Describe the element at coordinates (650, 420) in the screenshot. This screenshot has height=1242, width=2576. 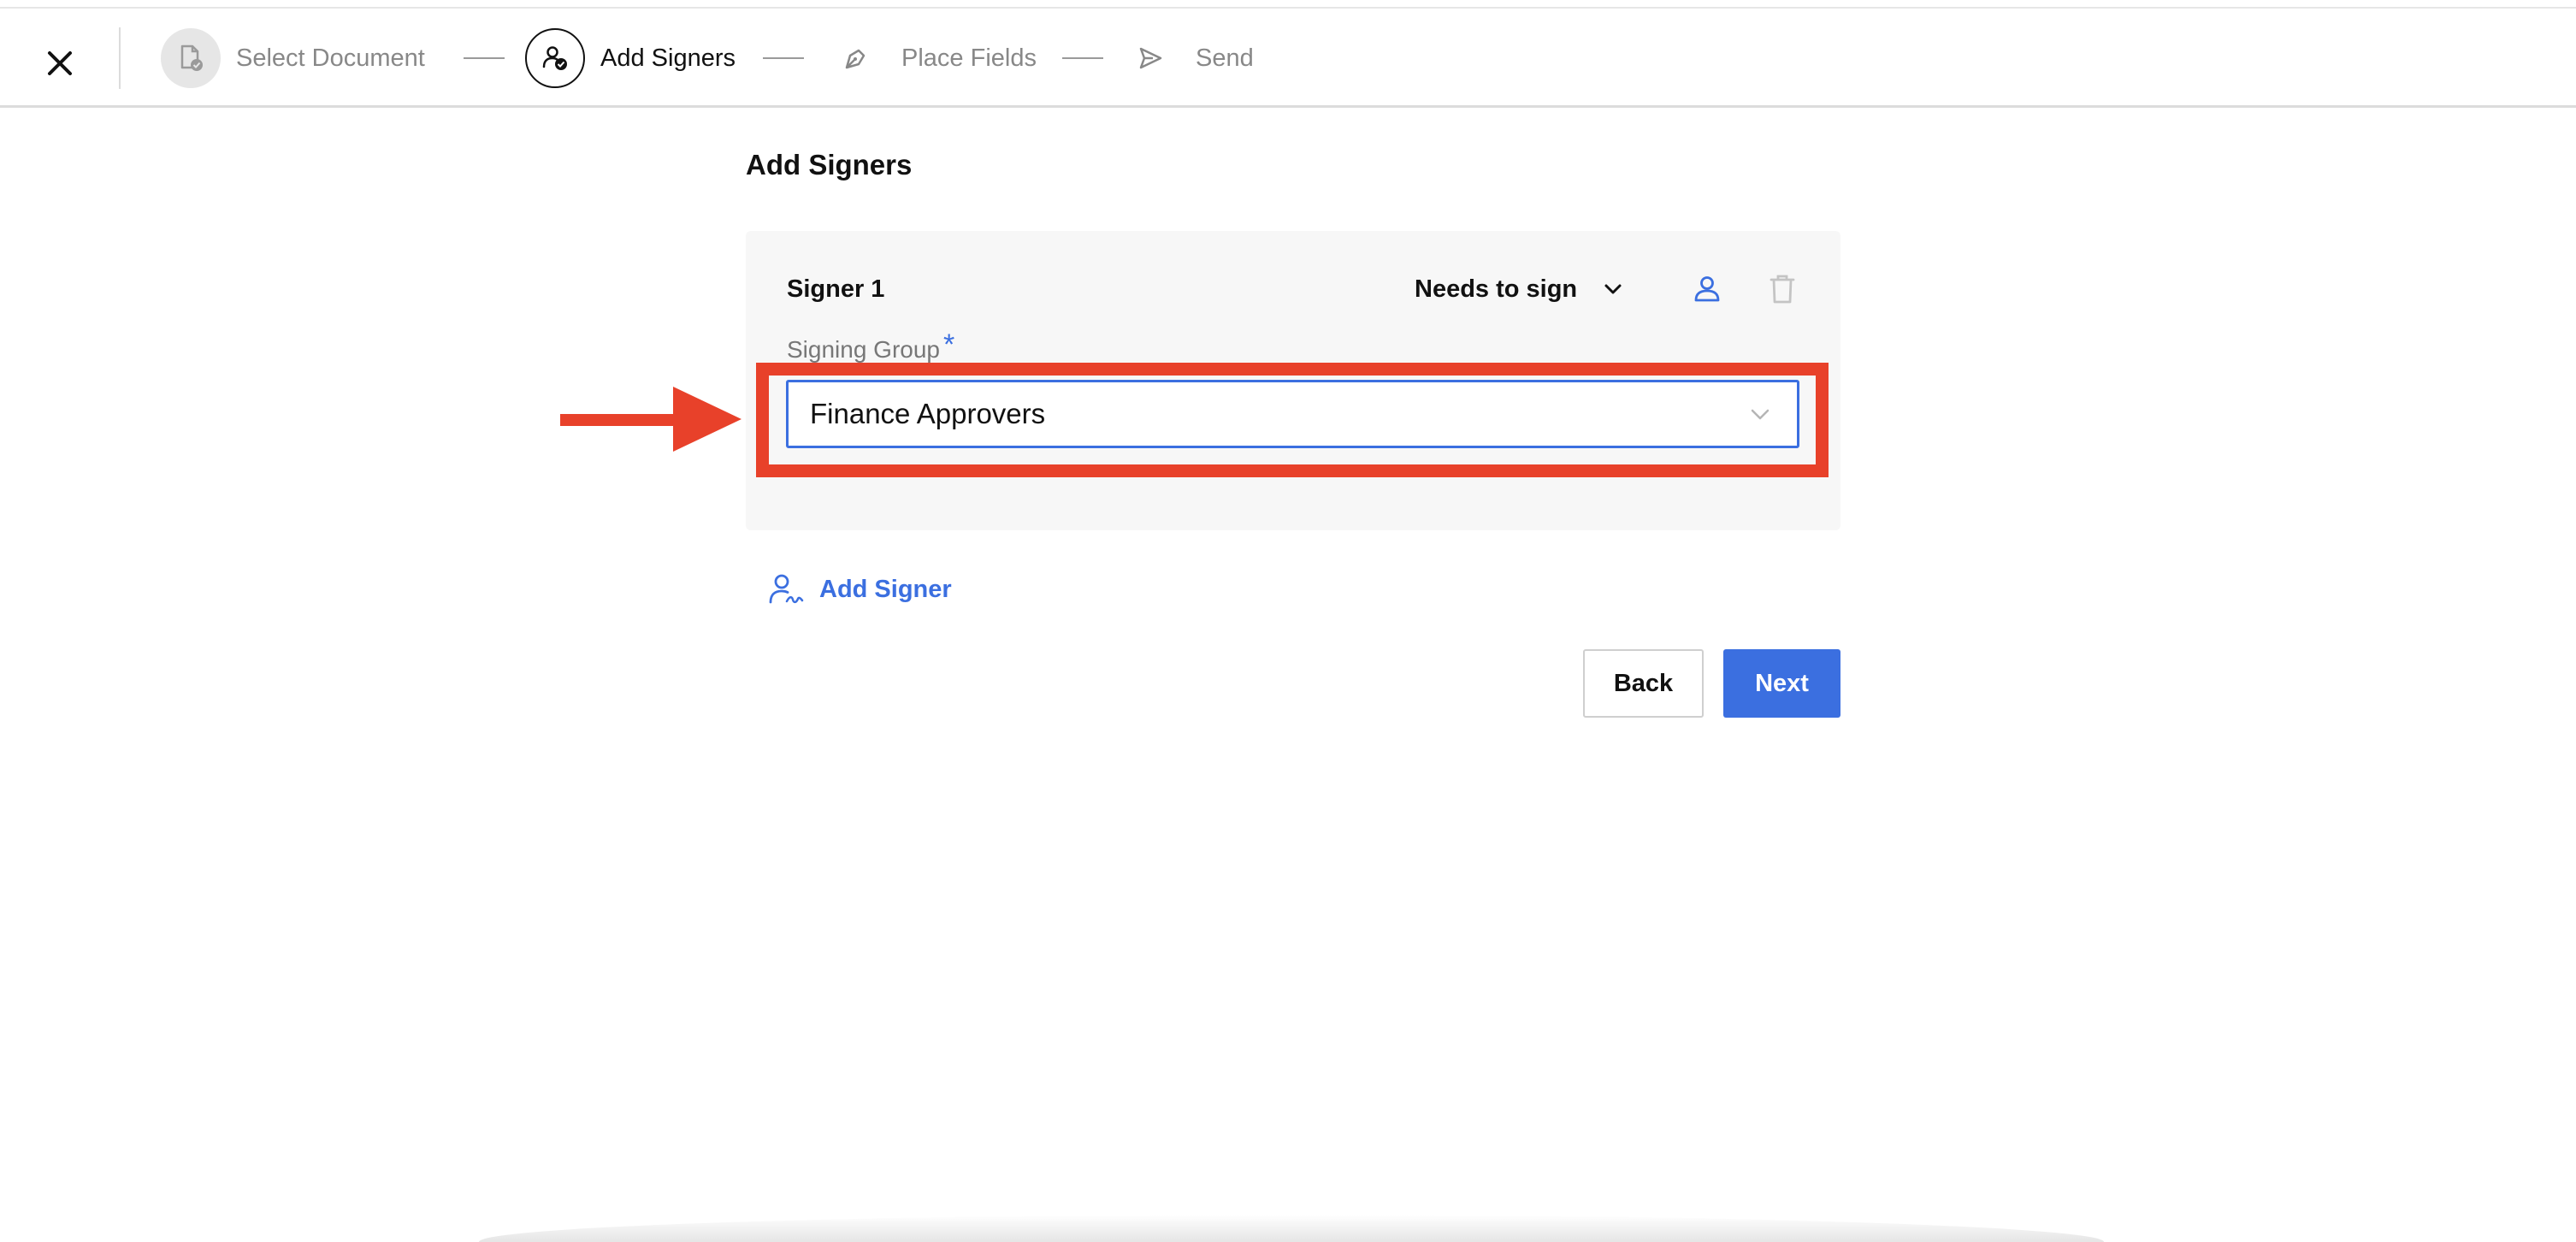
I see `annotation-arrow-icon` at that location.